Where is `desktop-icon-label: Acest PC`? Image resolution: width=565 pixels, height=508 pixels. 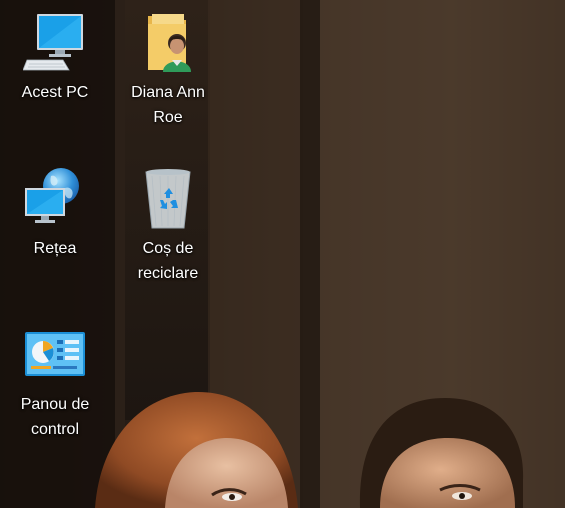 desktop-icon-label: Acest PC is located at coordinates (55, 92).